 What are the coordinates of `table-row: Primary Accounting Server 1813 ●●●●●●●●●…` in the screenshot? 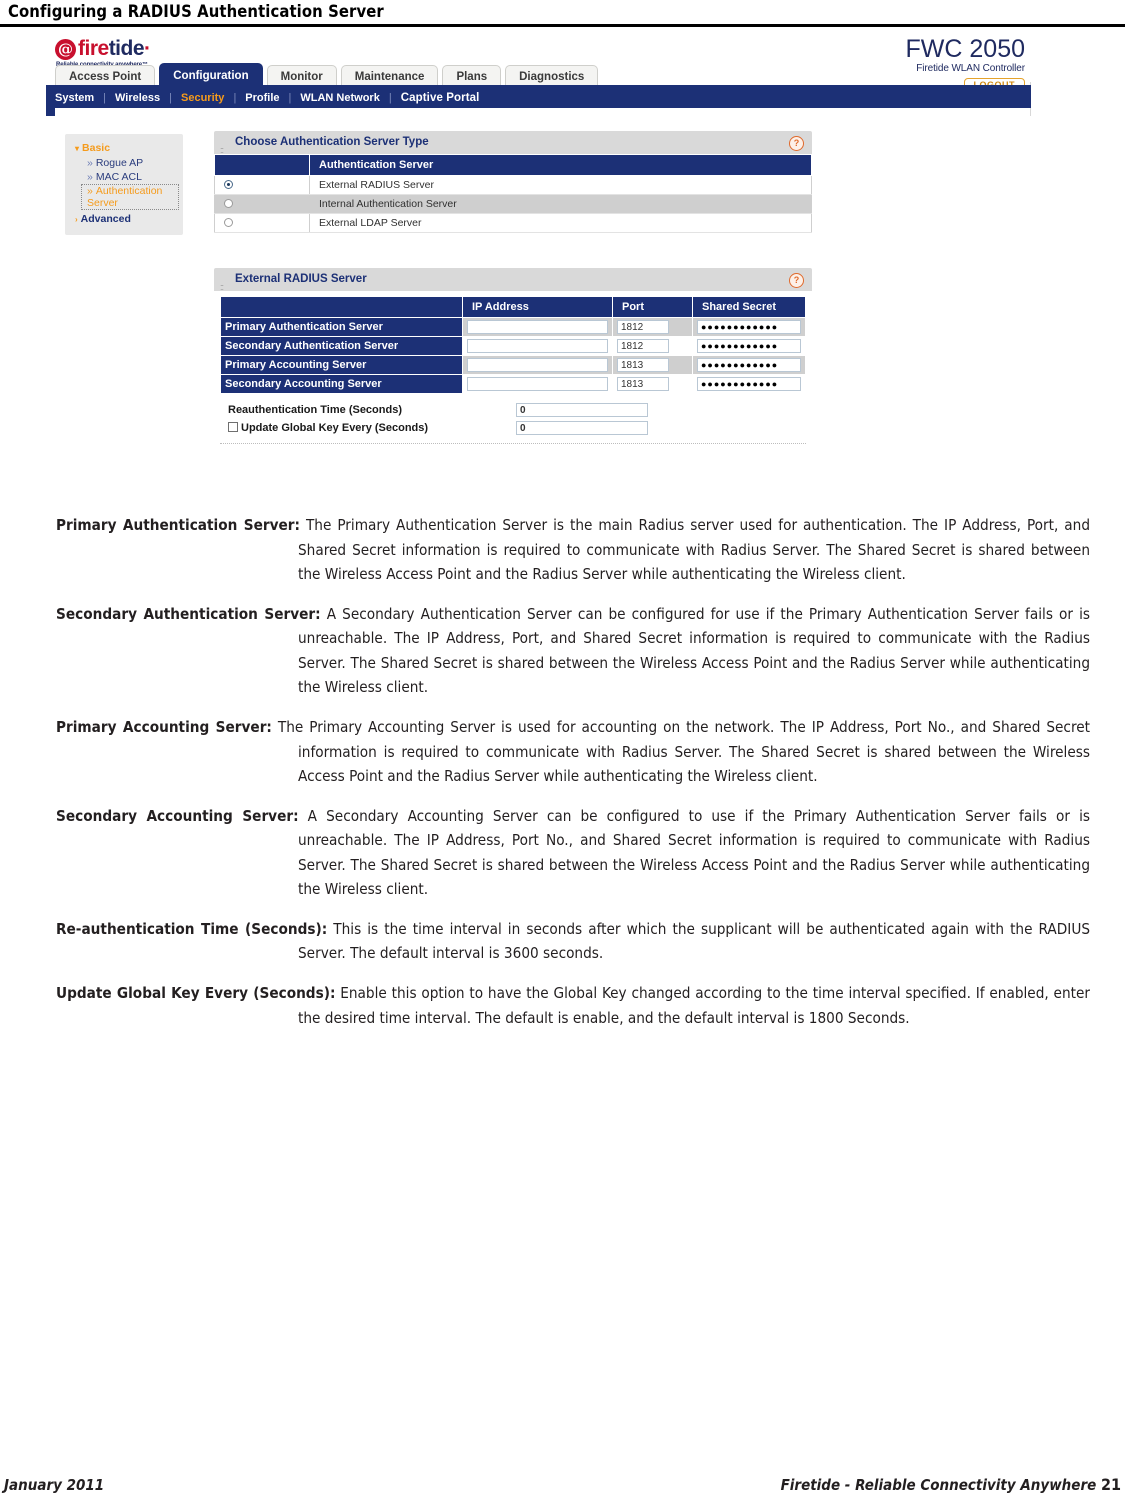 It's located at (513, 365).